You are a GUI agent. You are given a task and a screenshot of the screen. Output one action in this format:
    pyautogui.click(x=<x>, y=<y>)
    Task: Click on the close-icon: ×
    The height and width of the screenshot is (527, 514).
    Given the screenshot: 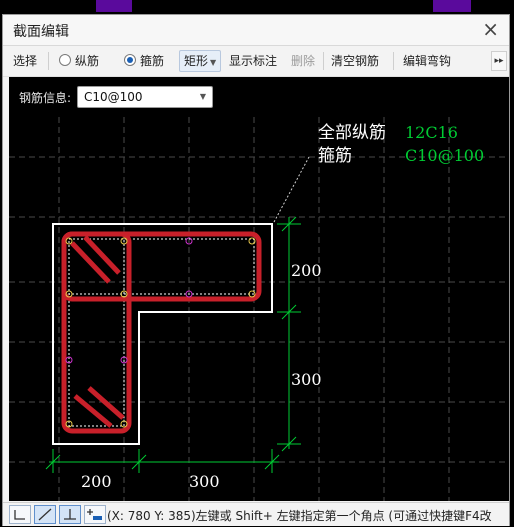 What is the action you would take?
    pyautogui.click(x=490, y=29)
    